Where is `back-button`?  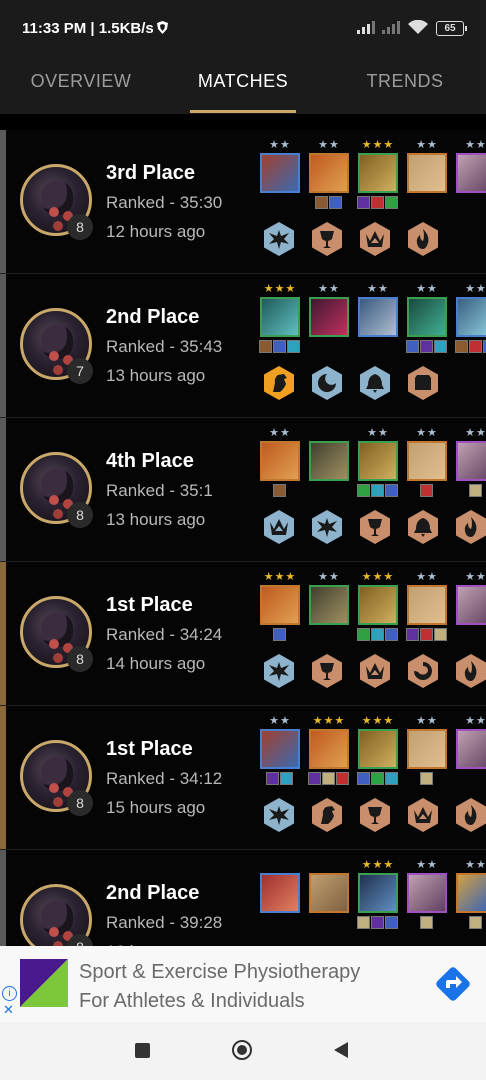 back-button is located at coordinates (341, 1050).